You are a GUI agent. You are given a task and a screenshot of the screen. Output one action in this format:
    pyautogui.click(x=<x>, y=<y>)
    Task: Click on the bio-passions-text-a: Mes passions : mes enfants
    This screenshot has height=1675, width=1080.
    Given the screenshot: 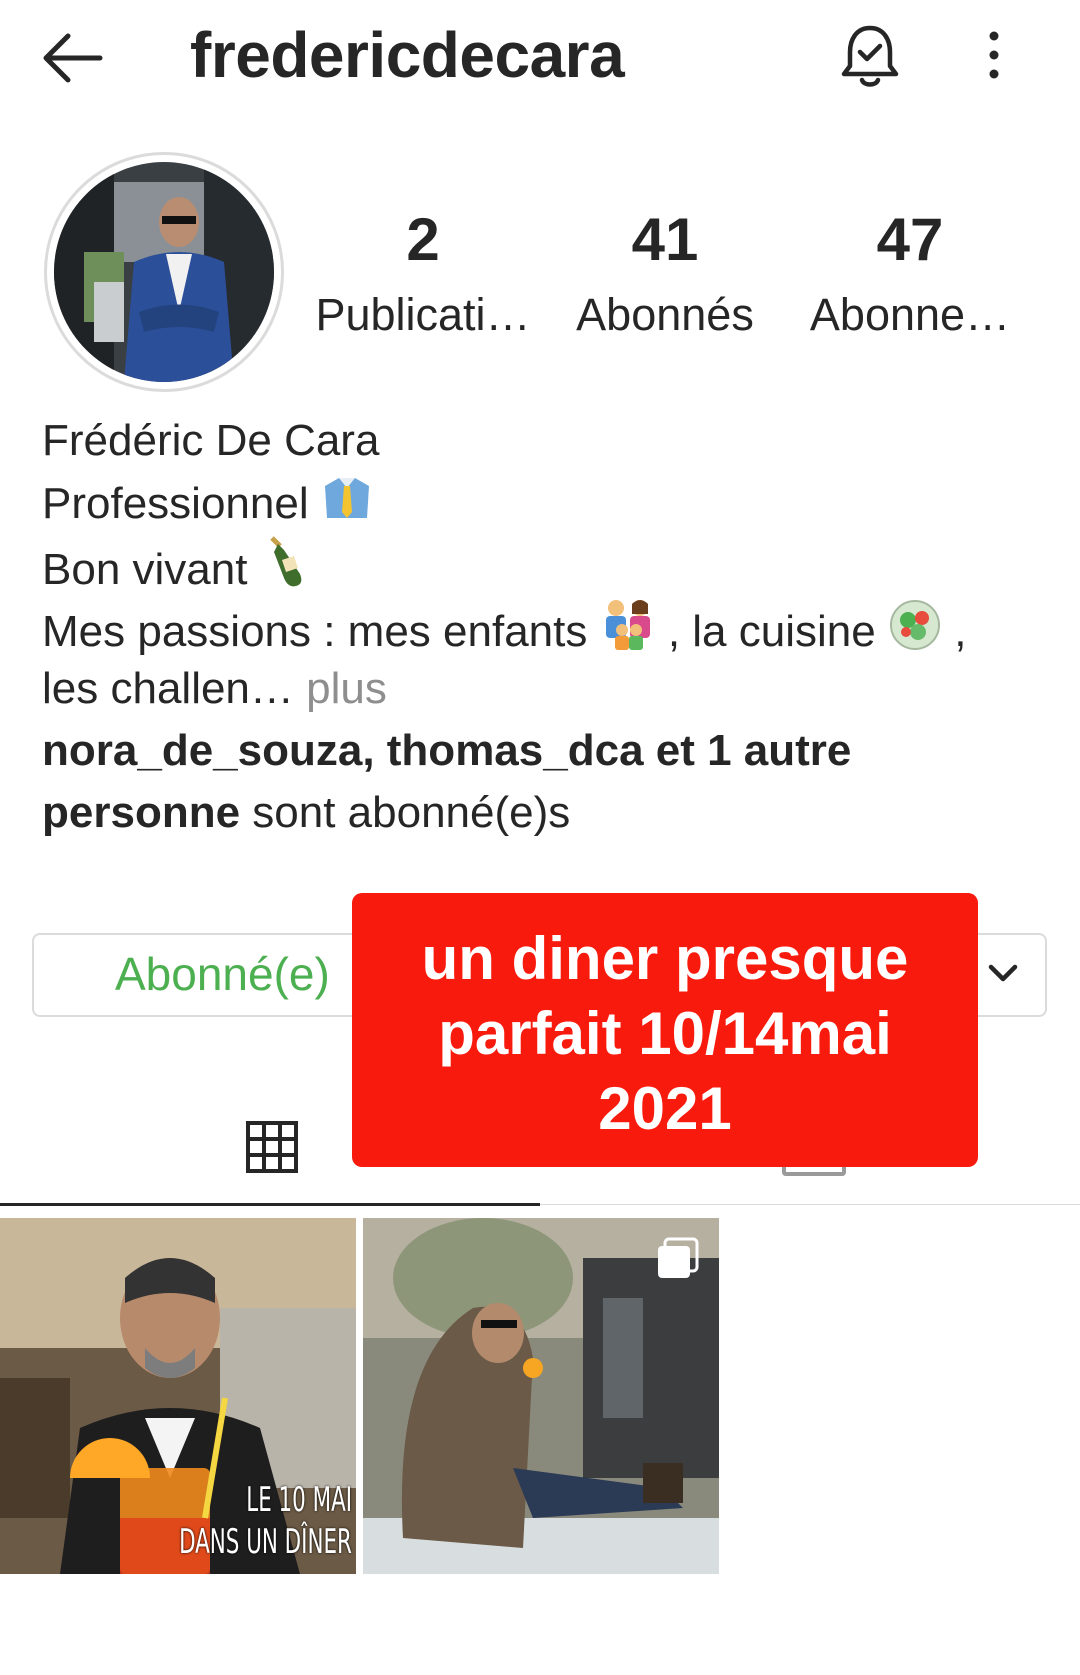 What is the action you would take?
    pyautogui.click(x=315, y=631)
    